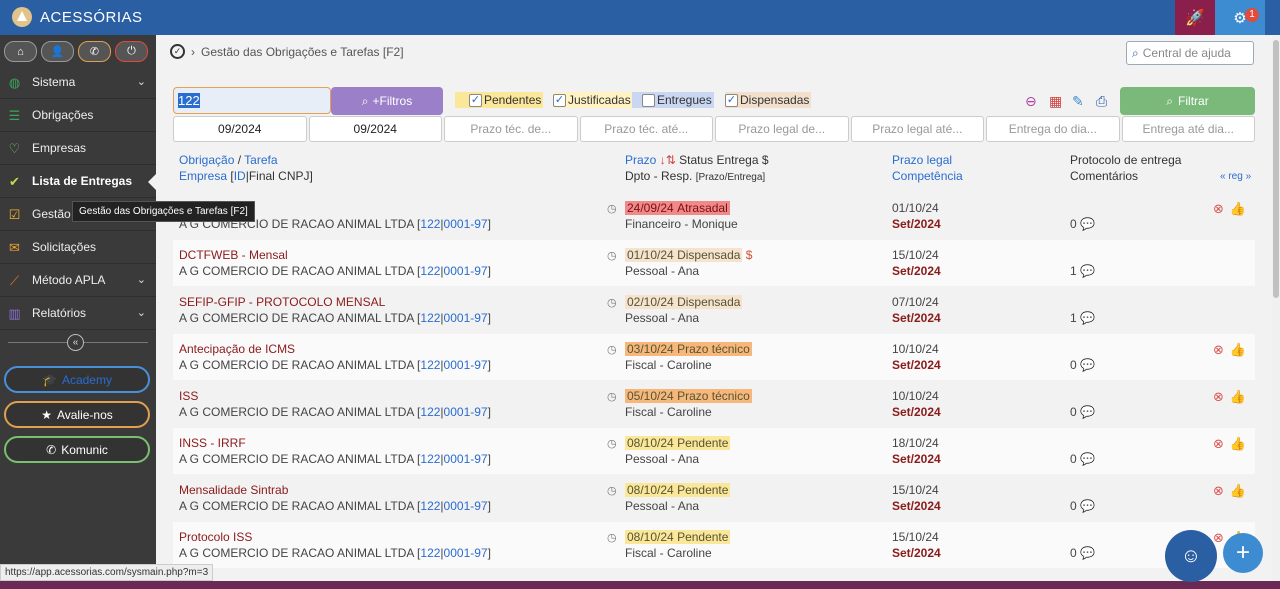 The image size is (1280, 589). What do you see at coordinates (78, 247) in the screenshot?
I see `sidebar-item-5: ✉ Solicitações` at bounding box center [78, 247].